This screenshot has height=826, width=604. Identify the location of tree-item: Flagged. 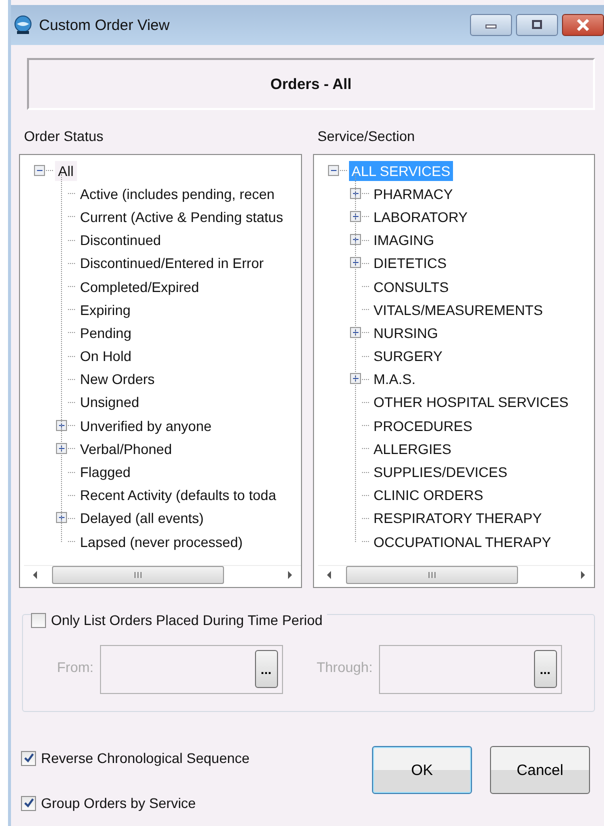
(105, 472).